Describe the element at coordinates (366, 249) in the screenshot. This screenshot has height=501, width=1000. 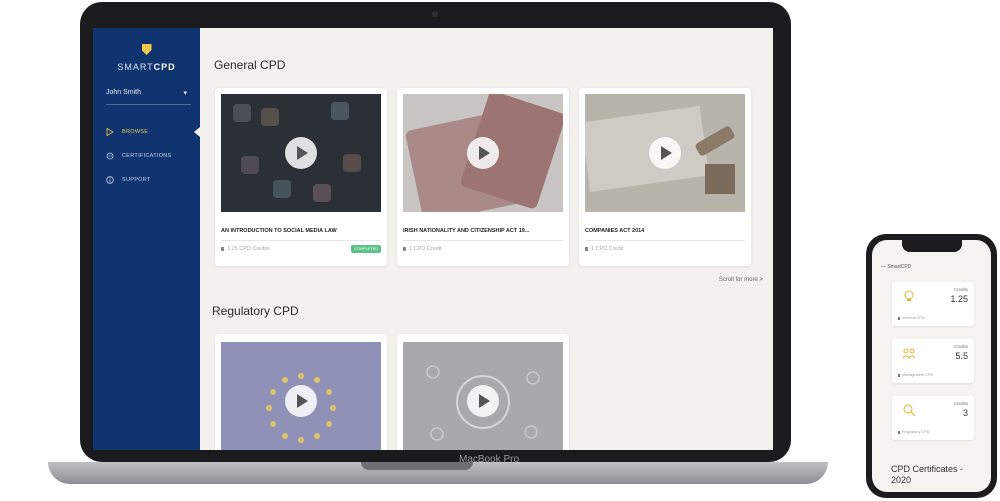
I see `status-badge: COMPLETED` at that location.